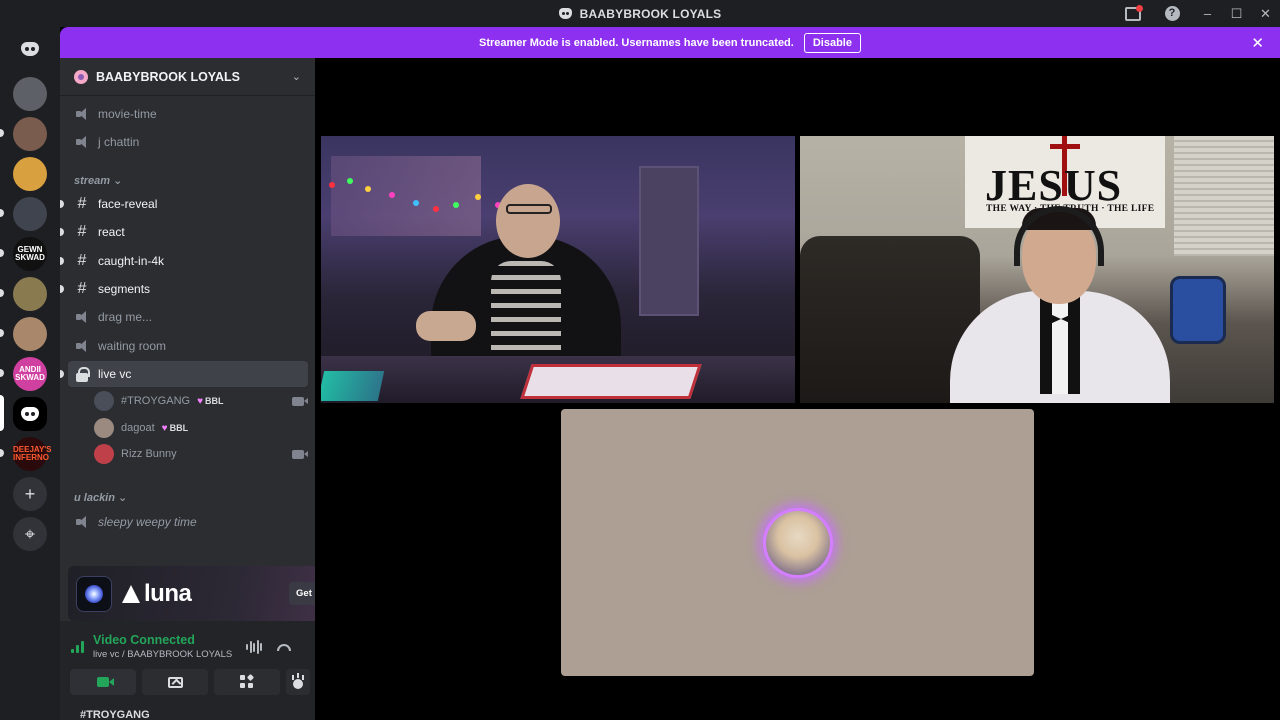 This screenshot has width=1280, height=720. Describe the element at coordinates (650, 13) in the screenshot. I see `window-title-text: BAABYBROOK LOYALS` at that location.